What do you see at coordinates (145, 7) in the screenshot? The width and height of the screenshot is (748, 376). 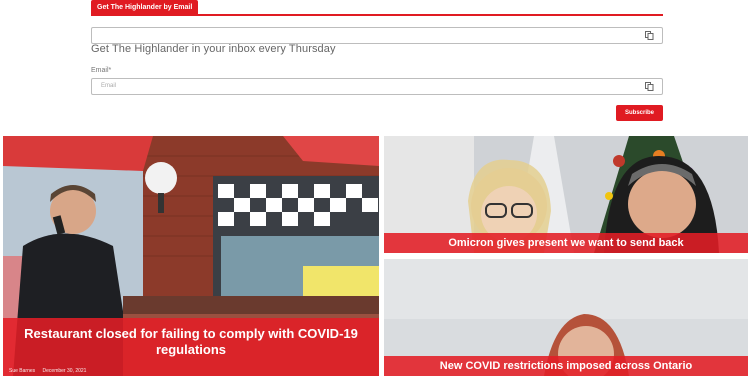 I see `newsletter-tab: Get The Highlander by Email` at bounding box center [145, 7].